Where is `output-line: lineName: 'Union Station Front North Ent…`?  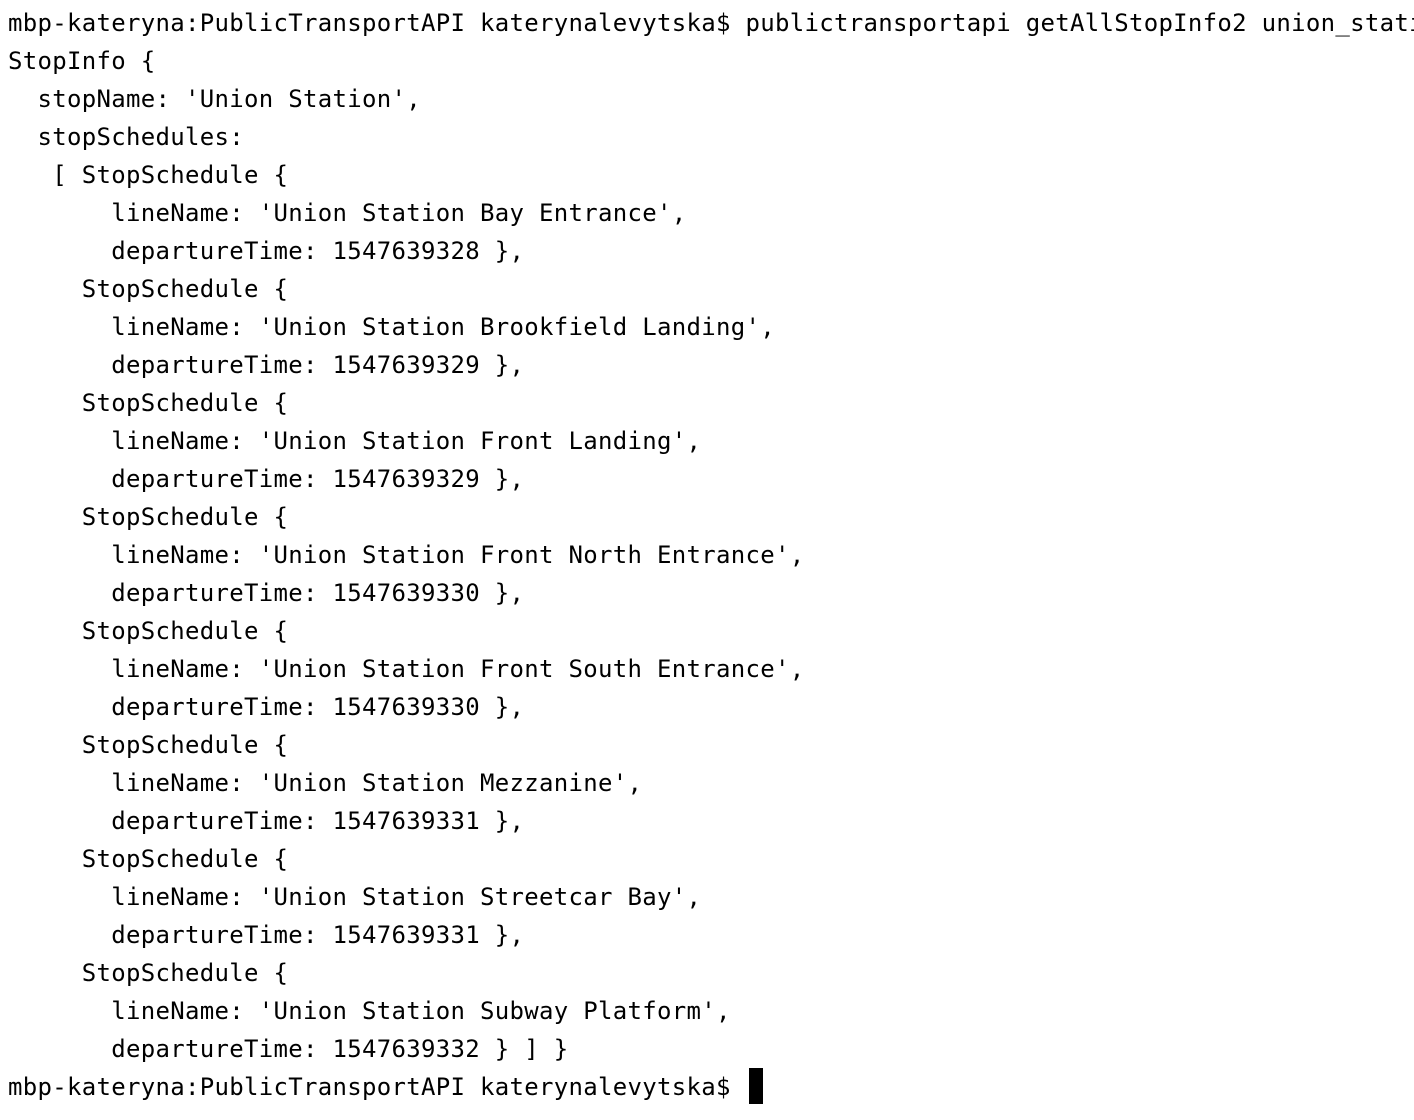 output-line: lineName: 'Union Station Front North Ent… is located at coordinates (406, 555).